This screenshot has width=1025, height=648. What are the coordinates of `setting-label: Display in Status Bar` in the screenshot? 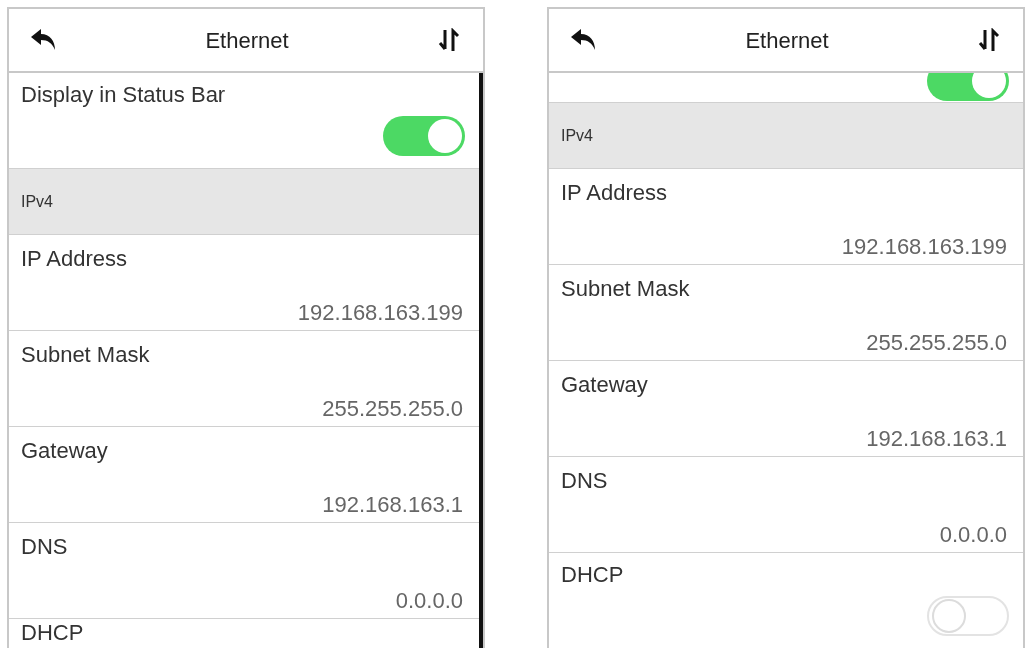 It's located at (124, 95).